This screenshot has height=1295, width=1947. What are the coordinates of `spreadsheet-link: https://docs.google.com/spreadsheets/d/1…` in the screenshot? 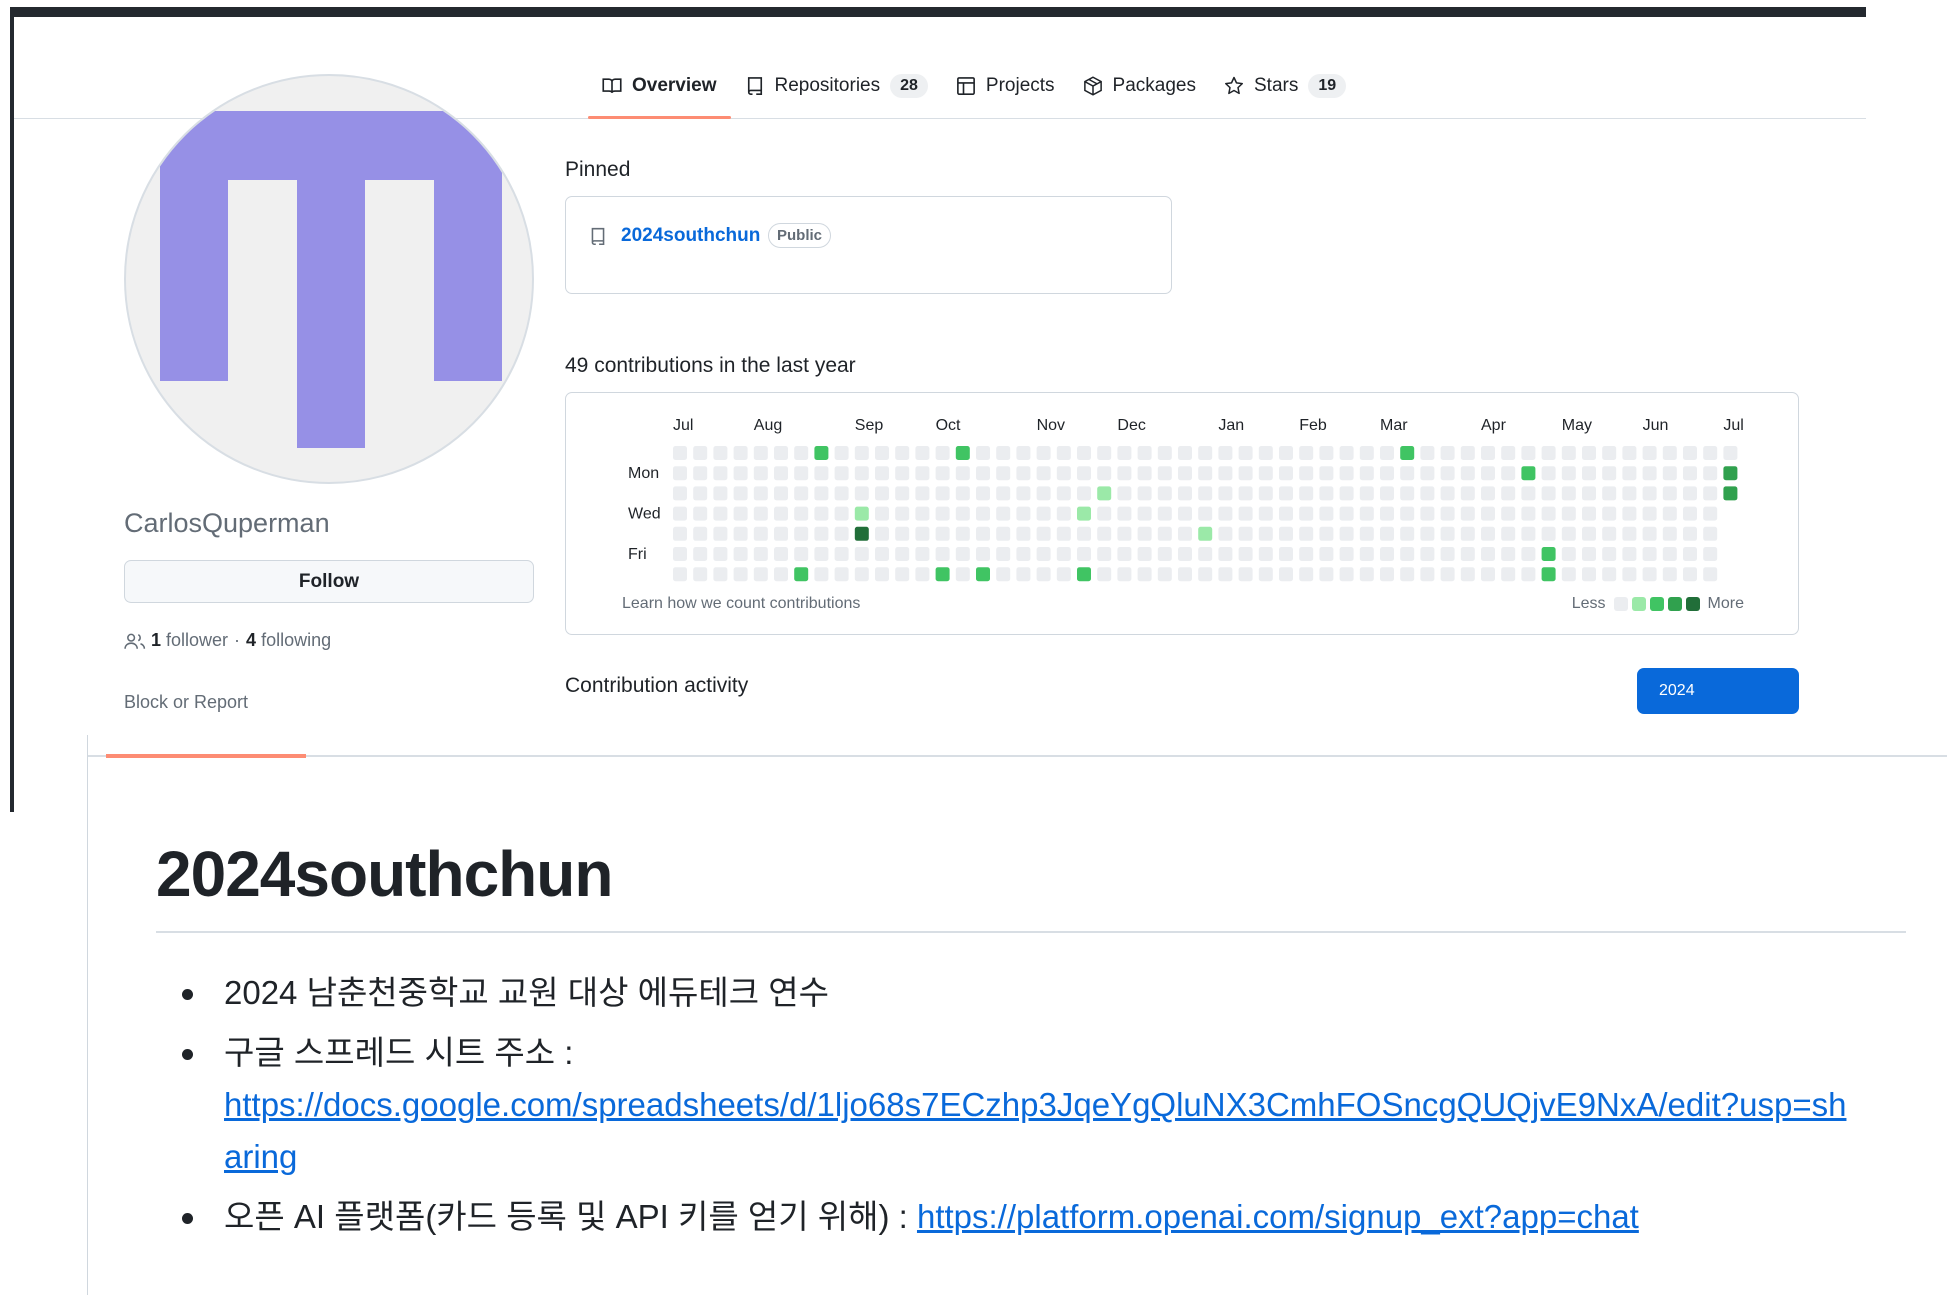 It's located at (1035, 1130).